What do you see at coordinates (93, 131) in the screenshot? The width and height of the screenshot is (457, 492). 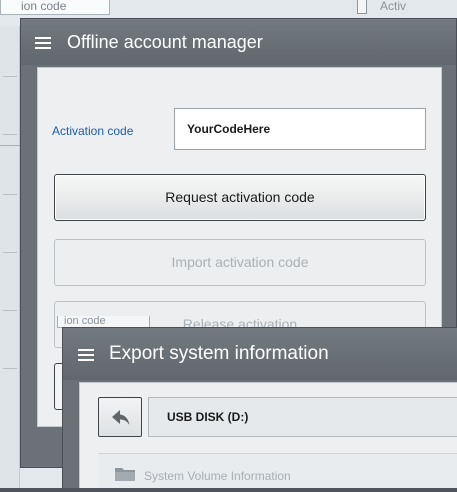 I see `activation-code-label: Activation code` at bounding box center [93, 131].